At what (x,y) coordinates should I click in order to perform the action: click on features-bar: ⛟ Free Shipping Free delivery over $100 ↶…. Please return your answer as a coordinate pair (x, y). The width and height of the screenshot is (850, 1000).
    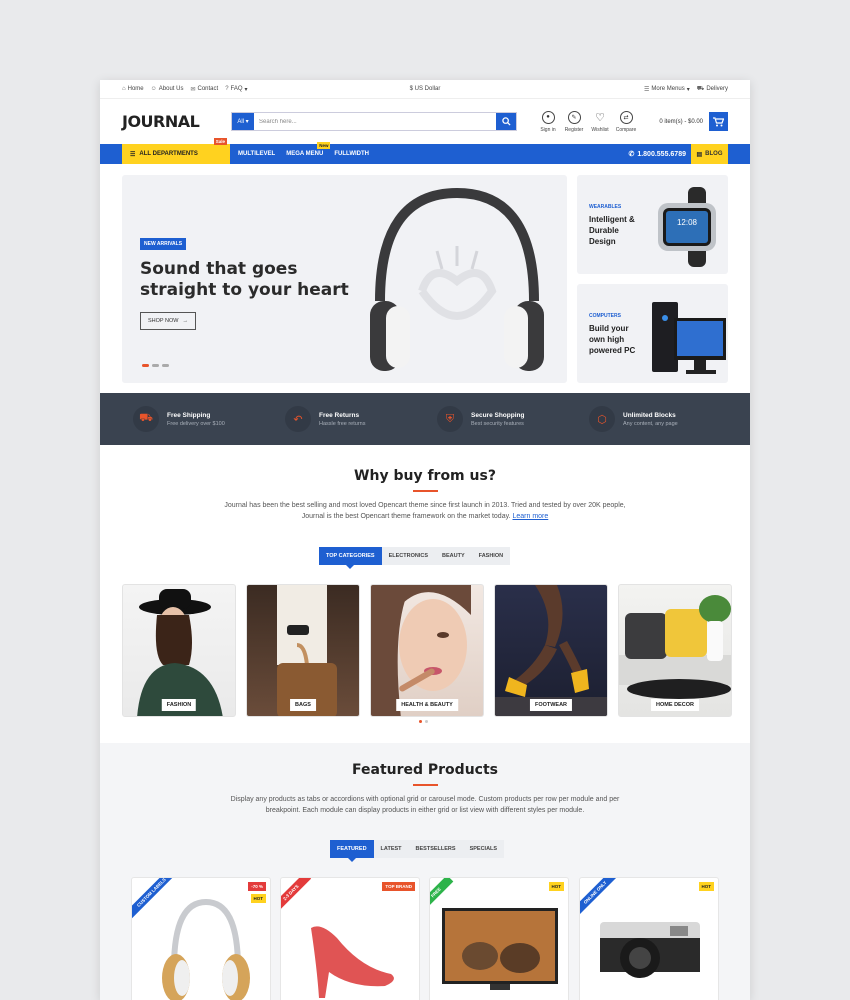
    Looking at the image, I should click on (425, 419).